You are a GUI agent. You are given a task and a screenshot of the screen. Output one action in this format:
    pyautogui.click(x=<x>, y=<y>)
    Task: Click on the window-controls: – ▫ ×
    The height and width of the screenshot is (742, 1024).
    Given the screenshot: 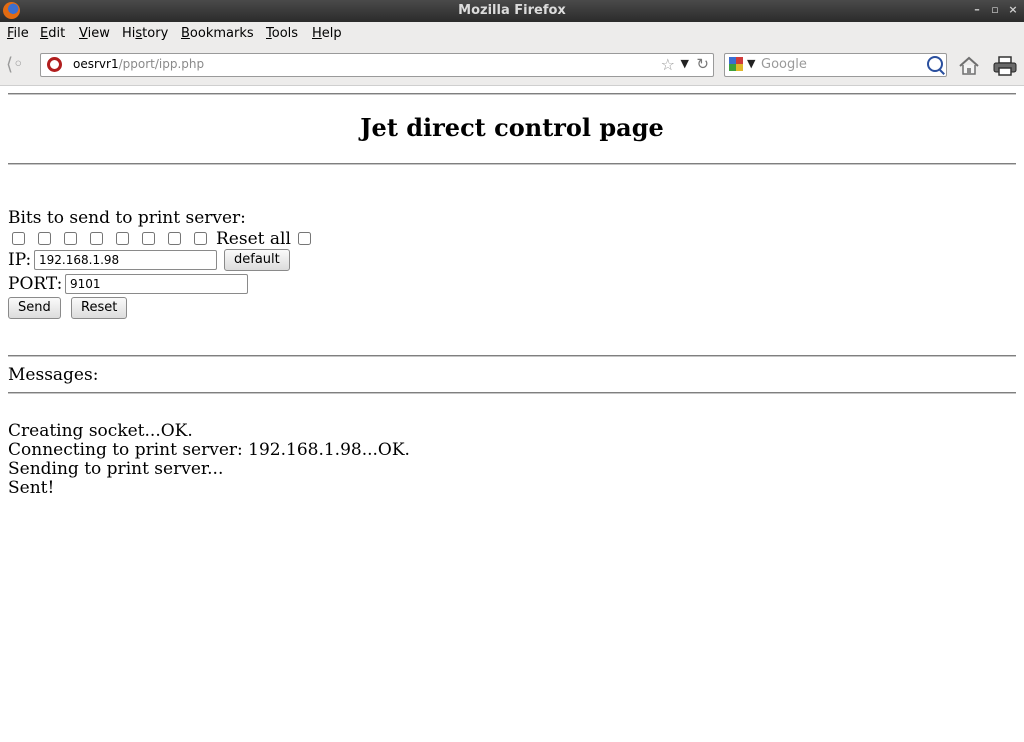 What is the action you would take?
    pyautogui.click(x=995, y=9)
    